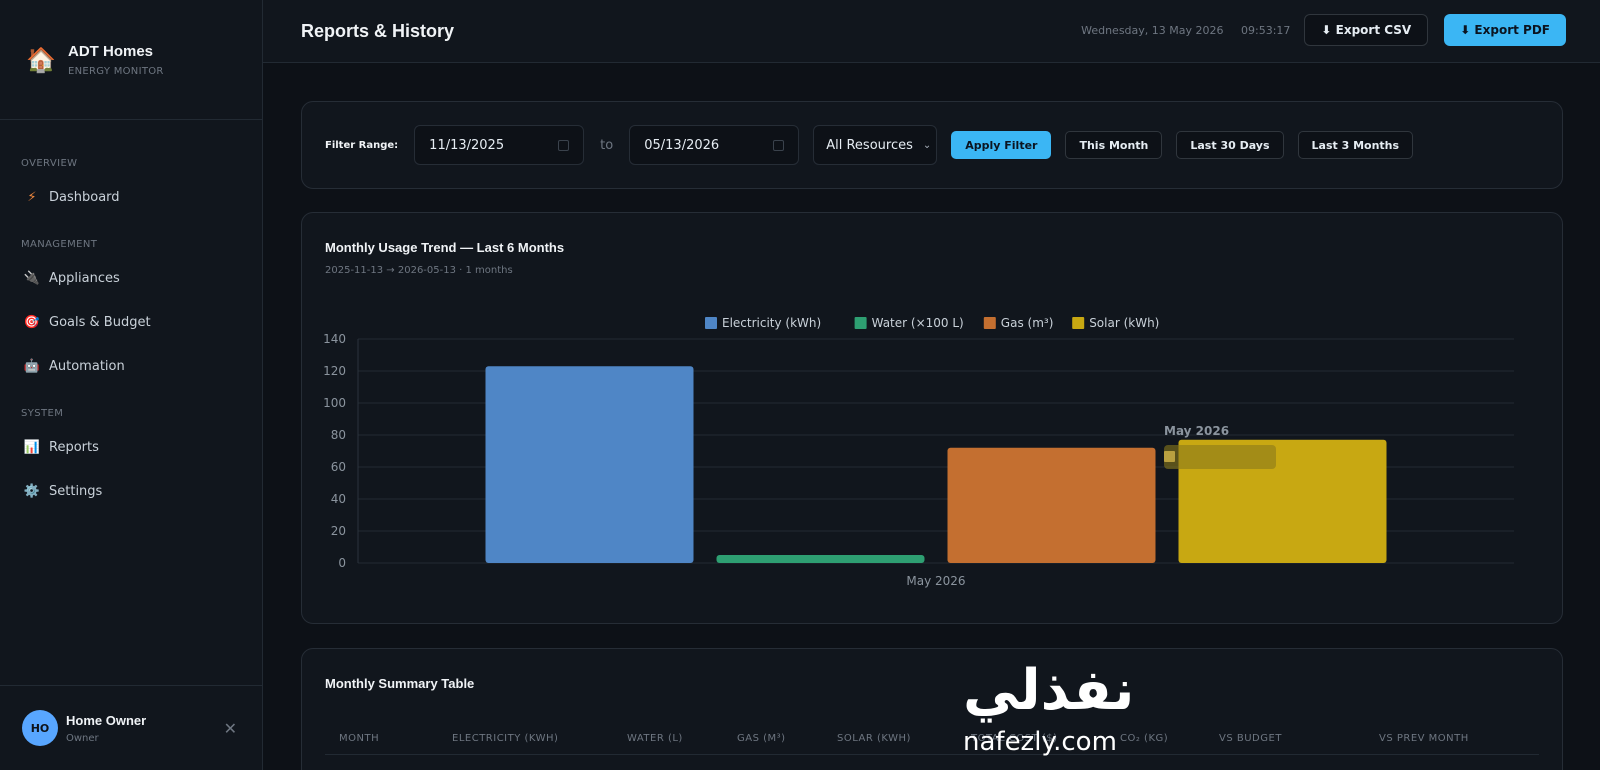  What do you see at coordinates (338, 435) in the screenshot?
I see `y-tick-label: 80` at bounding box center [338, 435].